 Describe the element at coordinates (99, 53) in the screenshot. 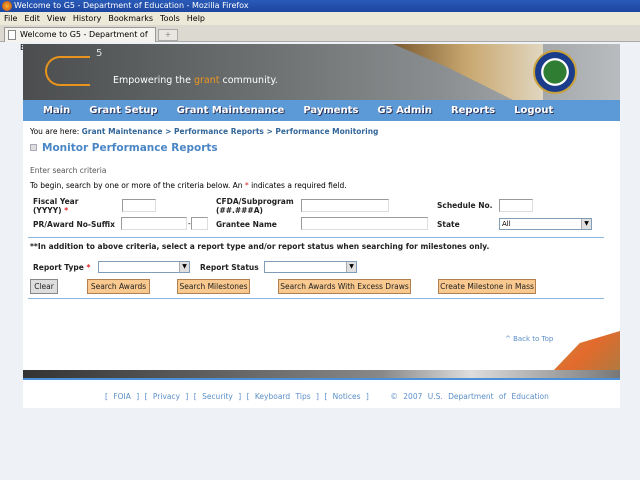

I see `logo-superscript: 5` at that location.